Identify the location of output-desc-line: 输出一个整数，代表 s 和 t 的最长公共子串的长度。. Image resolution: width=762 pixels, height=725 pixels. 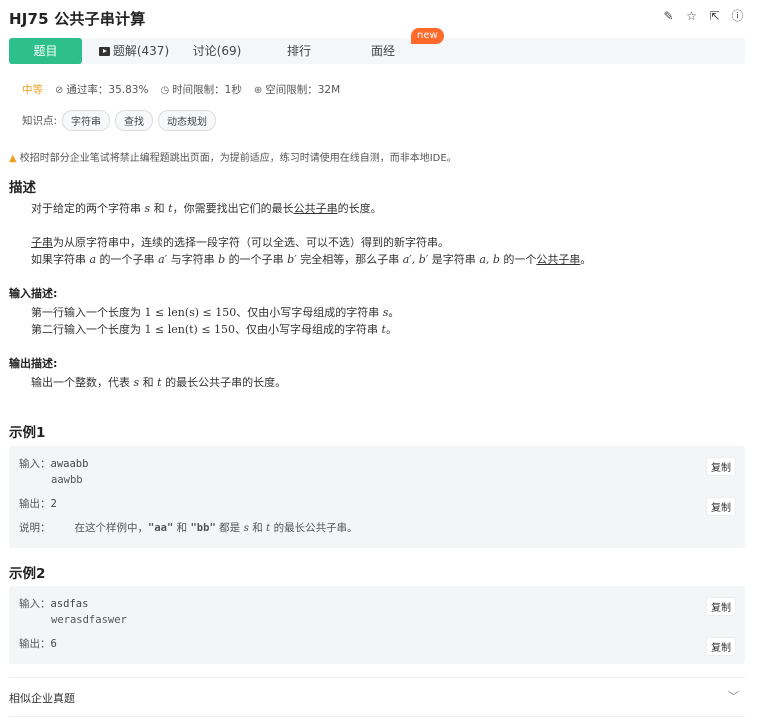
(159, 382).